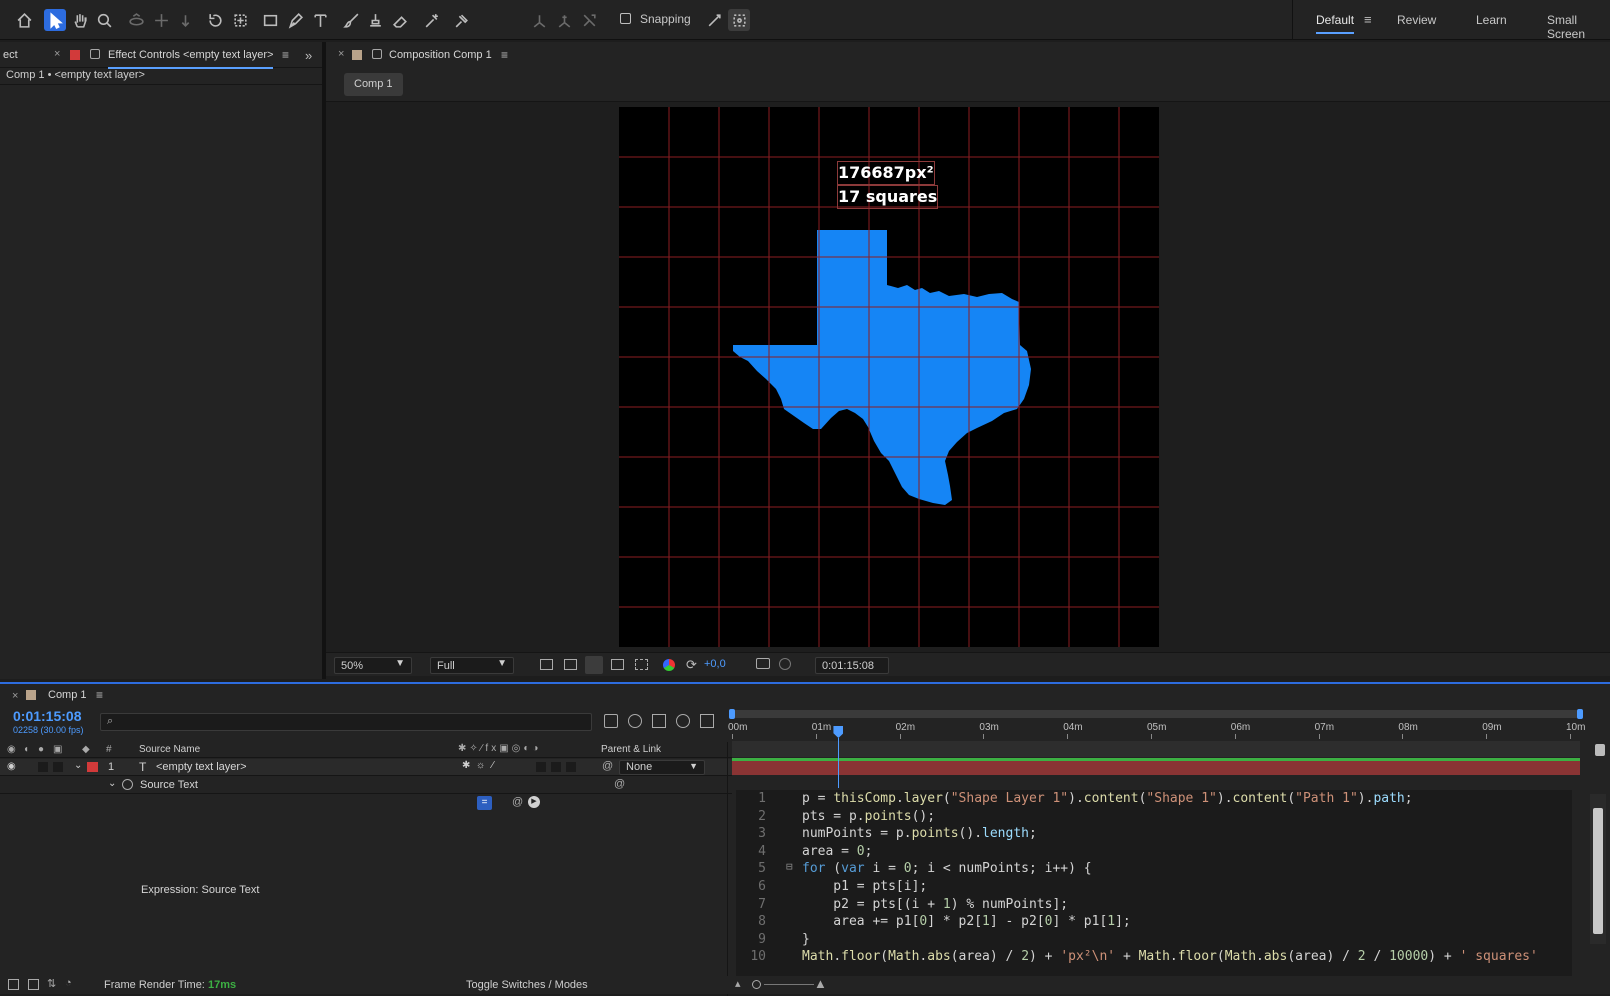  Describe the element at coordinates (571, 767) in the screenshot. I see `3d-layer-switch` at that location.